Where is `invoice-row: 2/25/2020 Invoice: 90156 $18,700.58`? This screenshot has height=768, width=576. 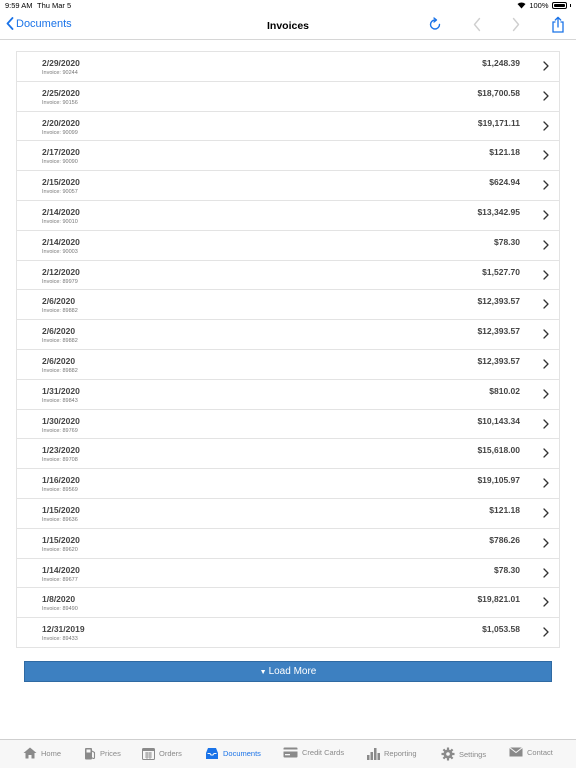
invoice-row: 2/25/2020 Invoice: 90156 $18,700.58 is located at coordinates (288, 96).